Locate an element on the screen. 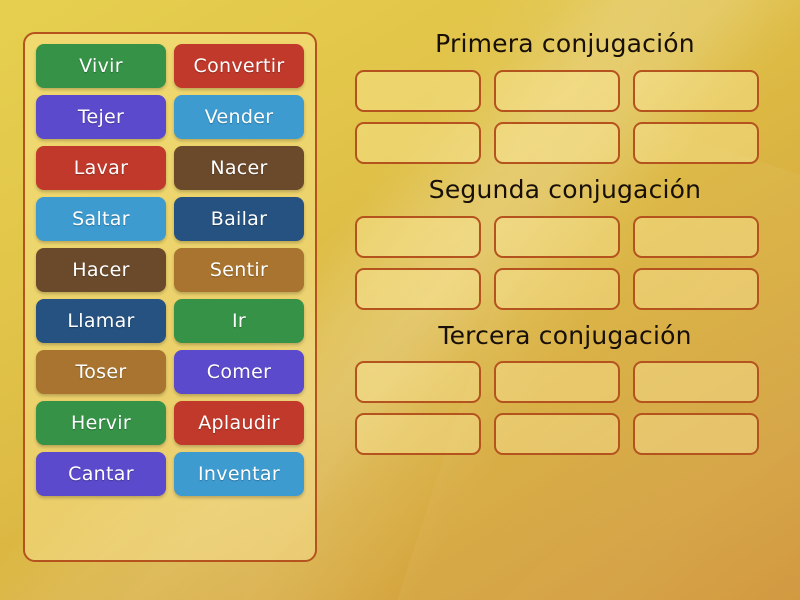 This screenshot has width=800, height=600. word-card: Convertir is located at coordinates (239, 66).